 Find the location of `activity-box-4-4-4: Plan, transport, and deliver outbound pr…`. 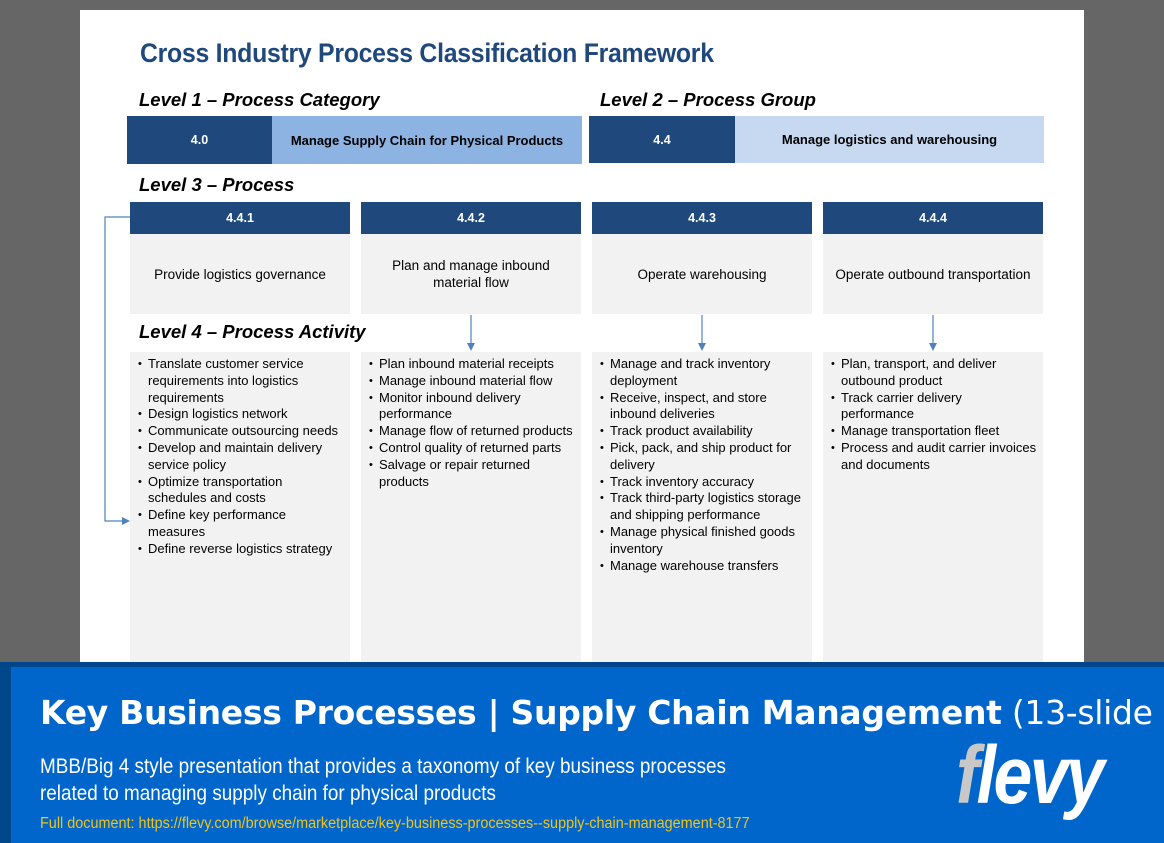

activity-box-4-4-4: Plan, transport, and deliver outbound pr… is located at coordinates (933, 511).